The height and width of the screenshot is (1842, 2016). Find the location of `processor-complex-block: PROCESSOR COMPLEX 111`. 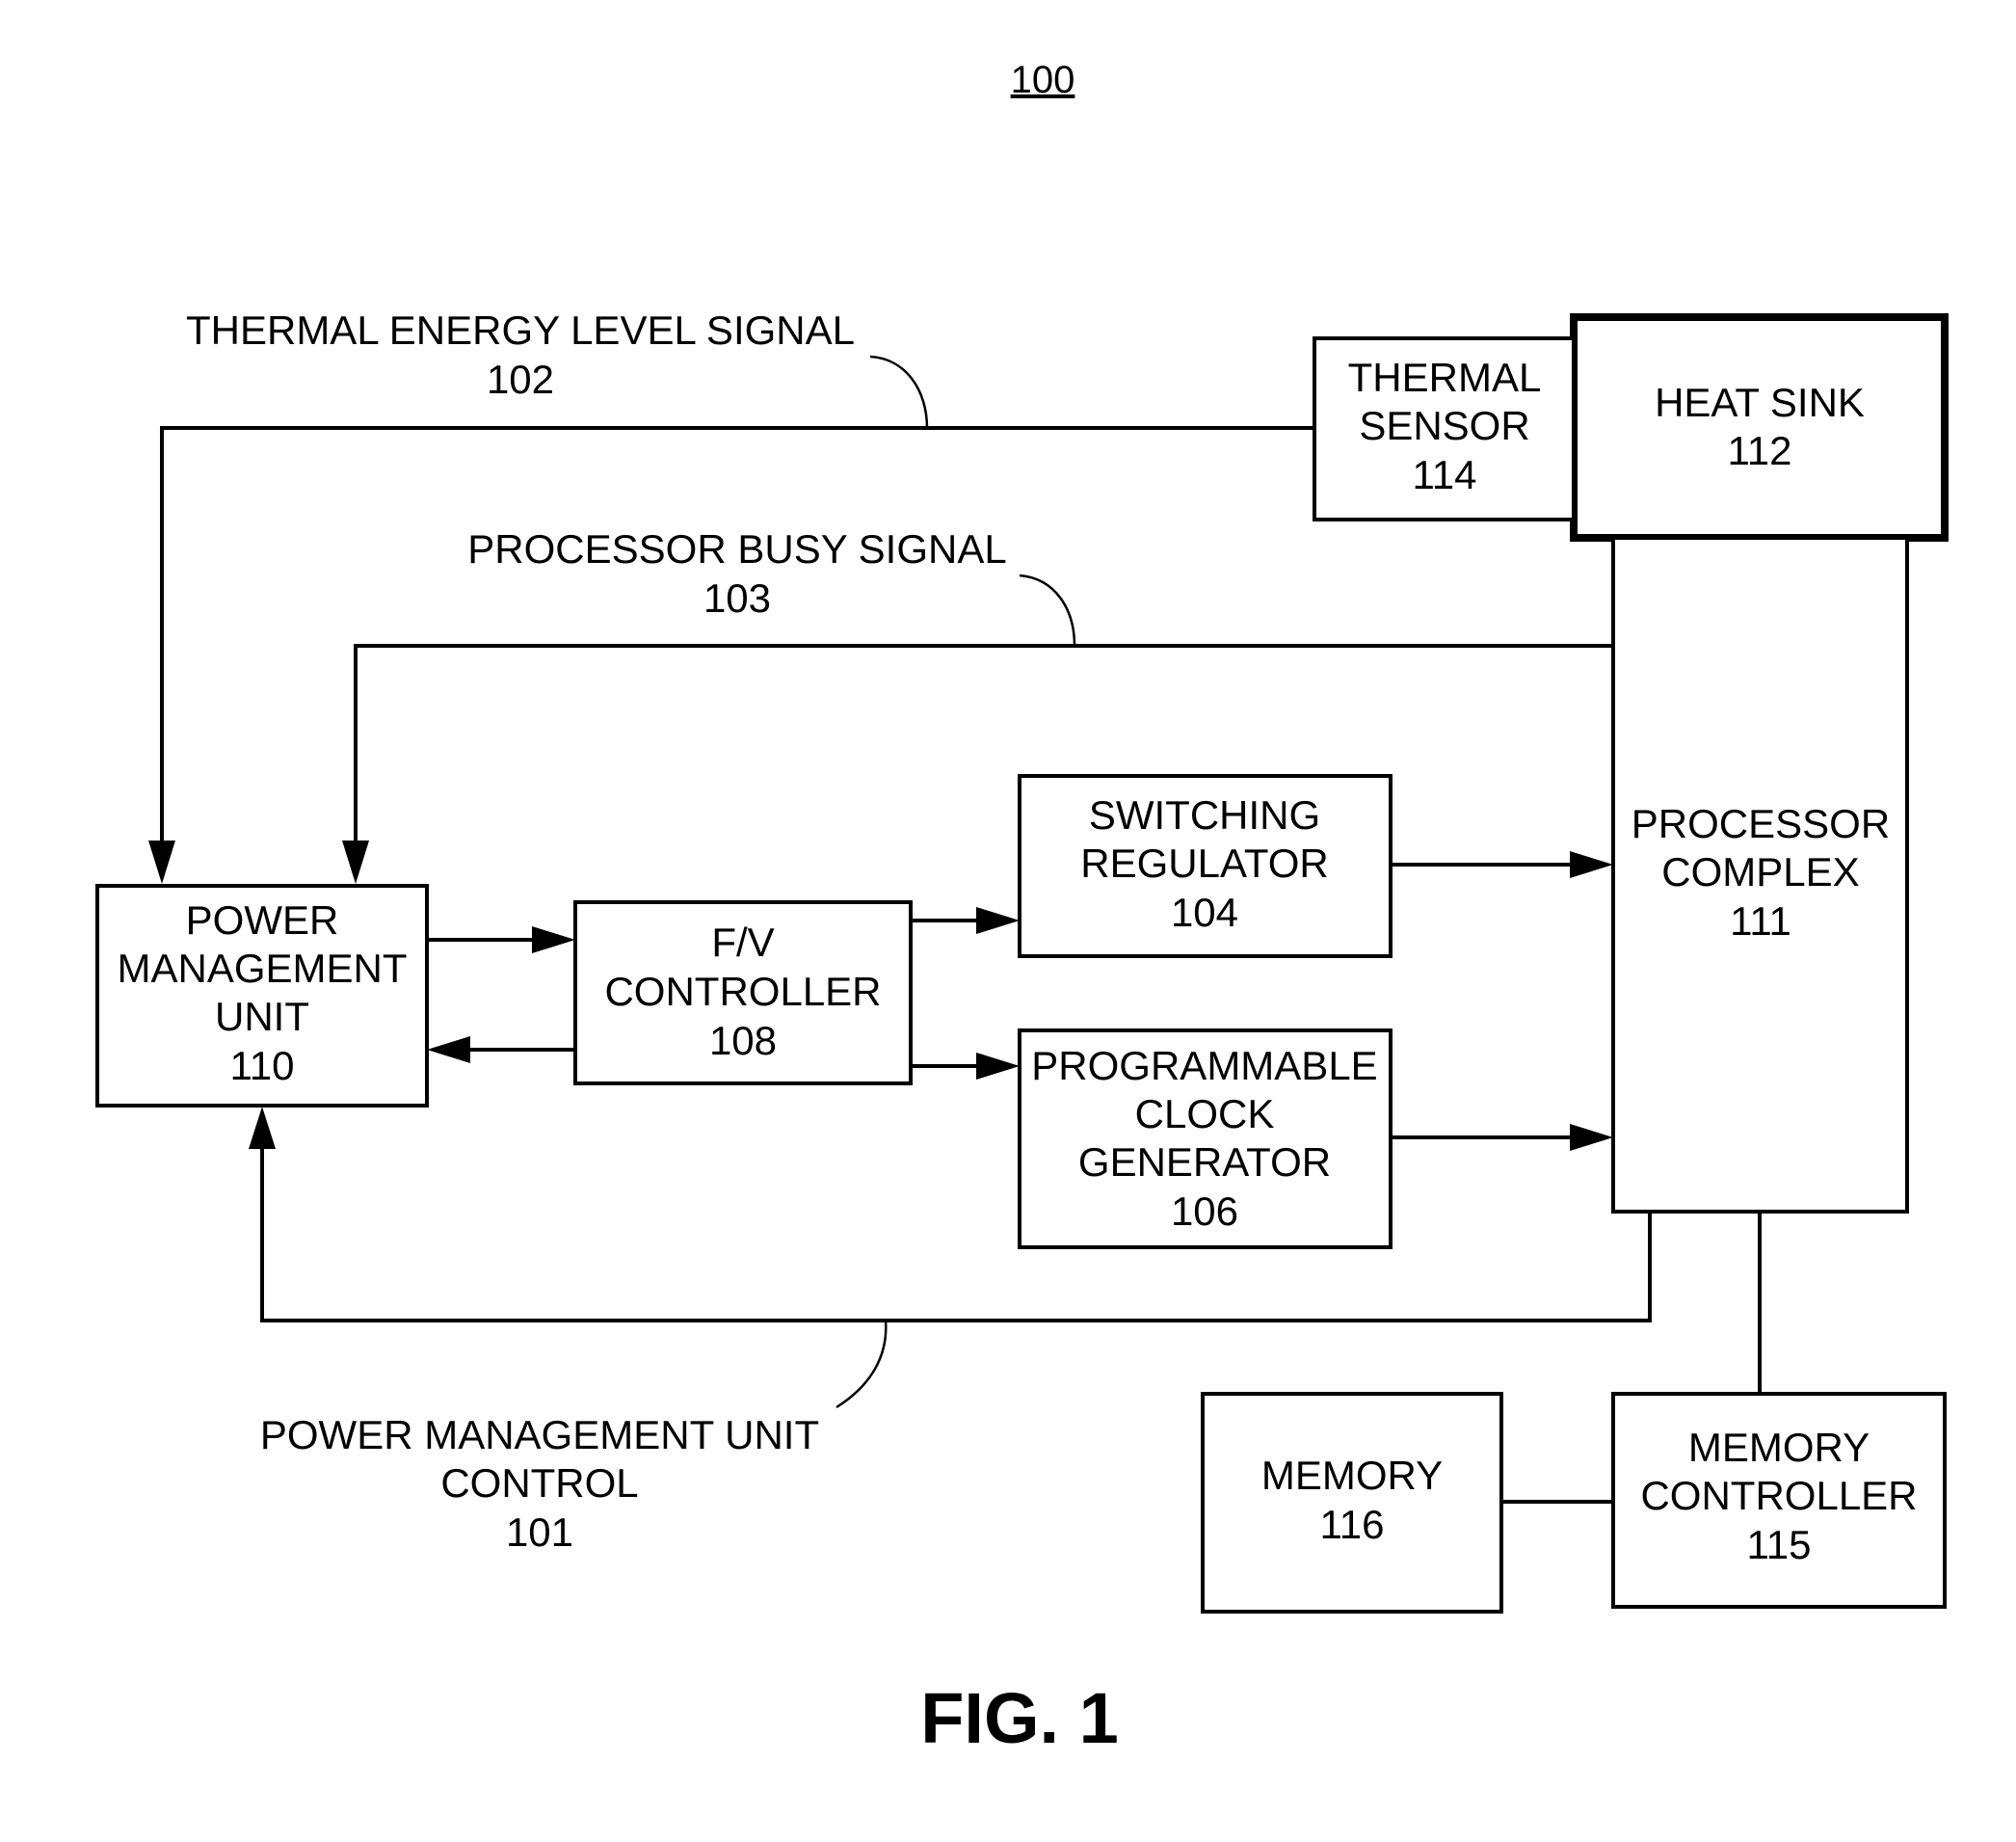

processor-complex-block: PROCESSOR COMPLEX 111 is located at coordinates (1760, 875).